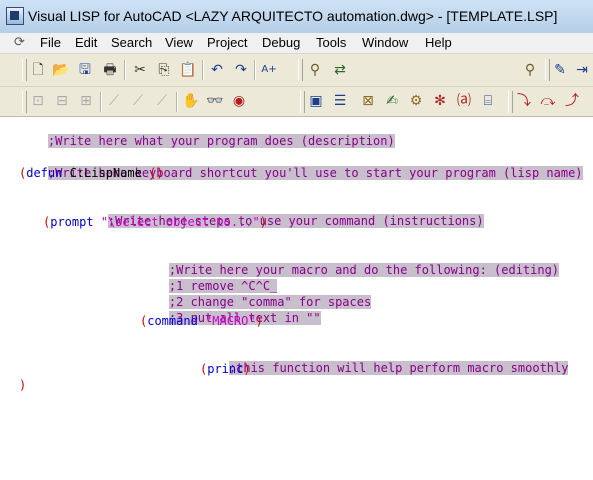 This screenshot has width=593, height=480. What do you see at coordinates (230, 310) in the screenshot?
I see `code-line: ;3 put all text in ""` at bounding box center [230, 310].